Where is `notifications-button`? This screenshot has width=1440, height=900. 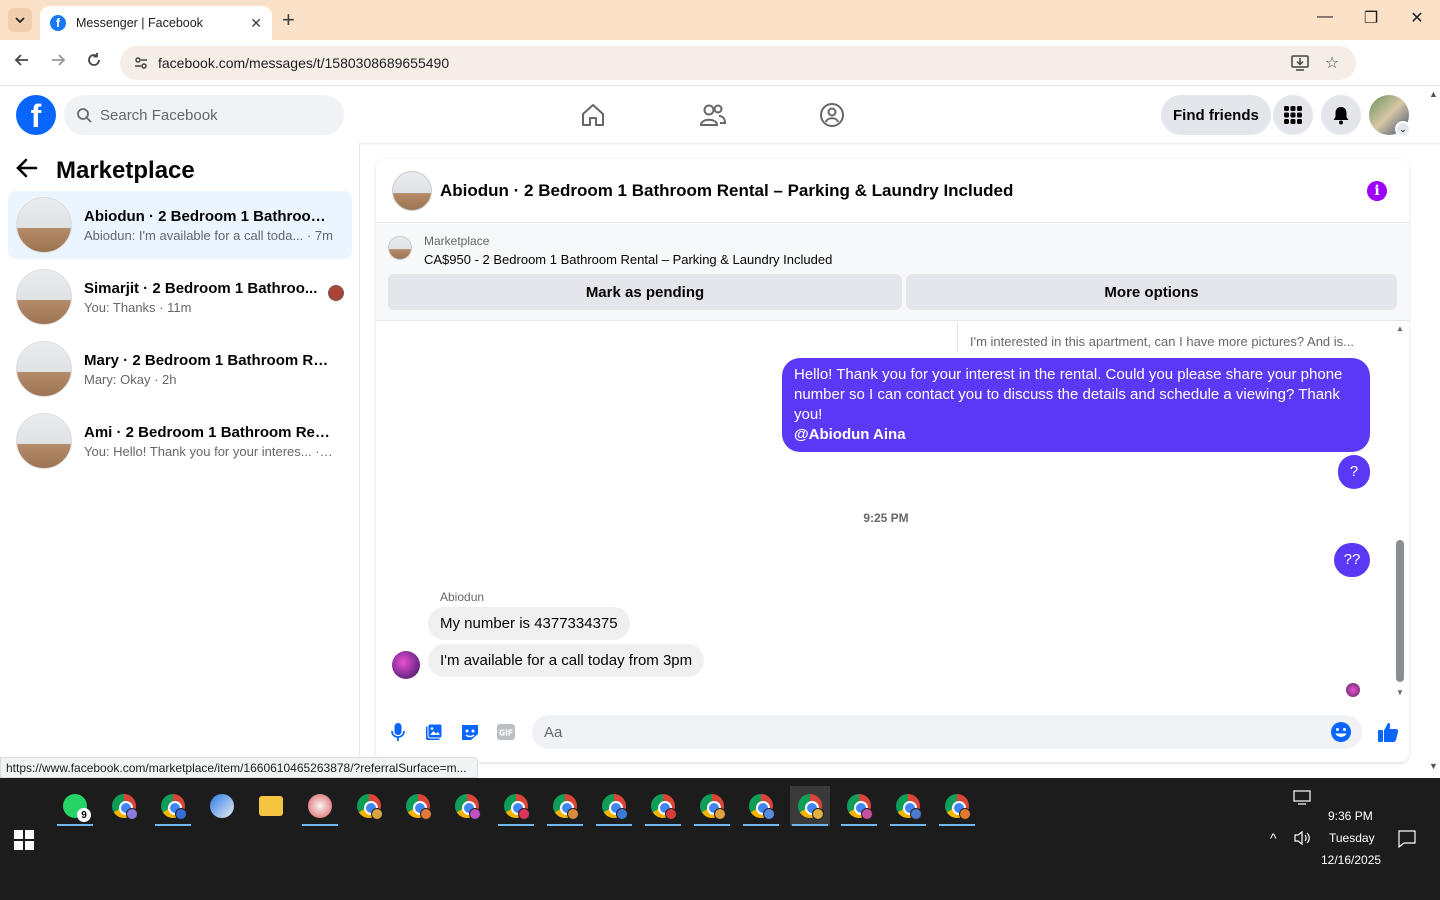
notifications-button is located at coordinates (1341, 115).